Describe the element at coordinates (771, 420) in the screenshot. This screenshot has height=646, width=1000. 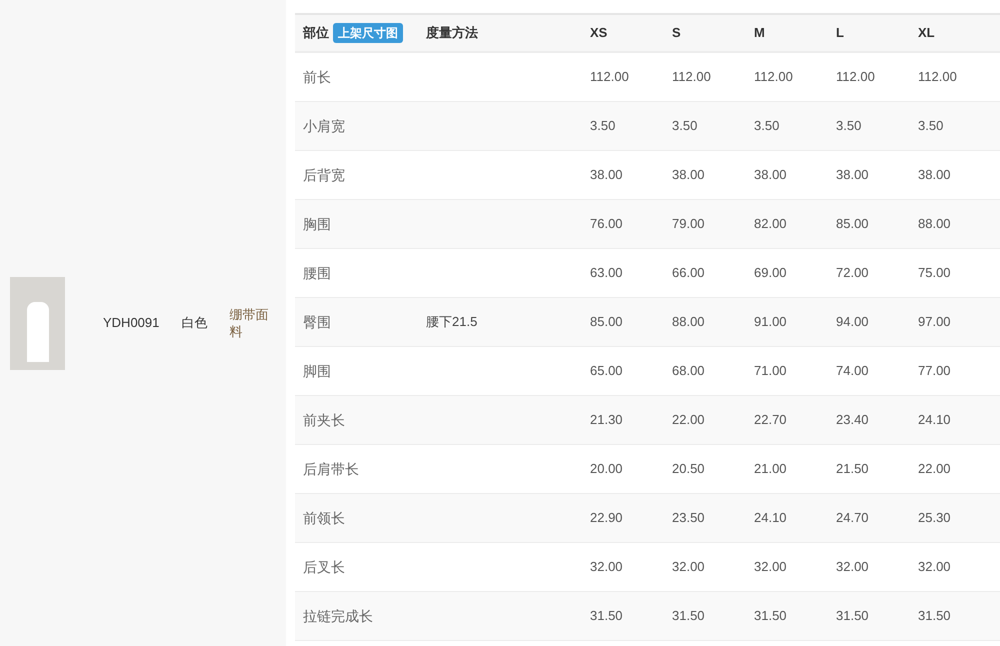
I see `table-cell-text: 22.70` at that location.